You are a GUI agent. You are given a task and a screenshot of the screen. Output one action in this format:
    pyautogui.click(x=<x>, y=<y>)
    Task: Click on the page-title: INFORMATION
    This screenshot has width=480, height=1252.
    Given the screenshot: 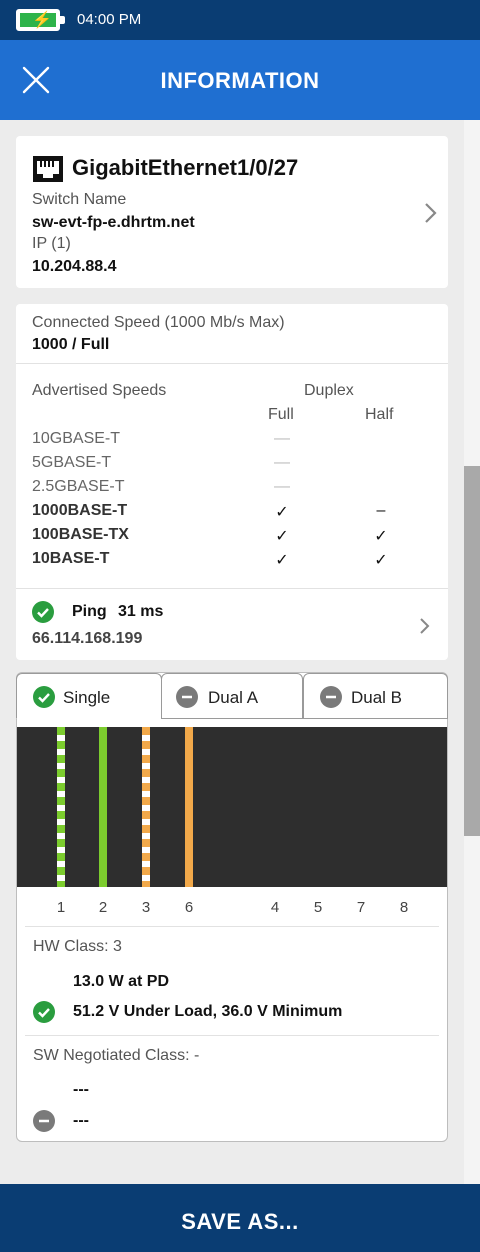 What is the action you would take?
    pyautogui.click(x=240, y=80)
    